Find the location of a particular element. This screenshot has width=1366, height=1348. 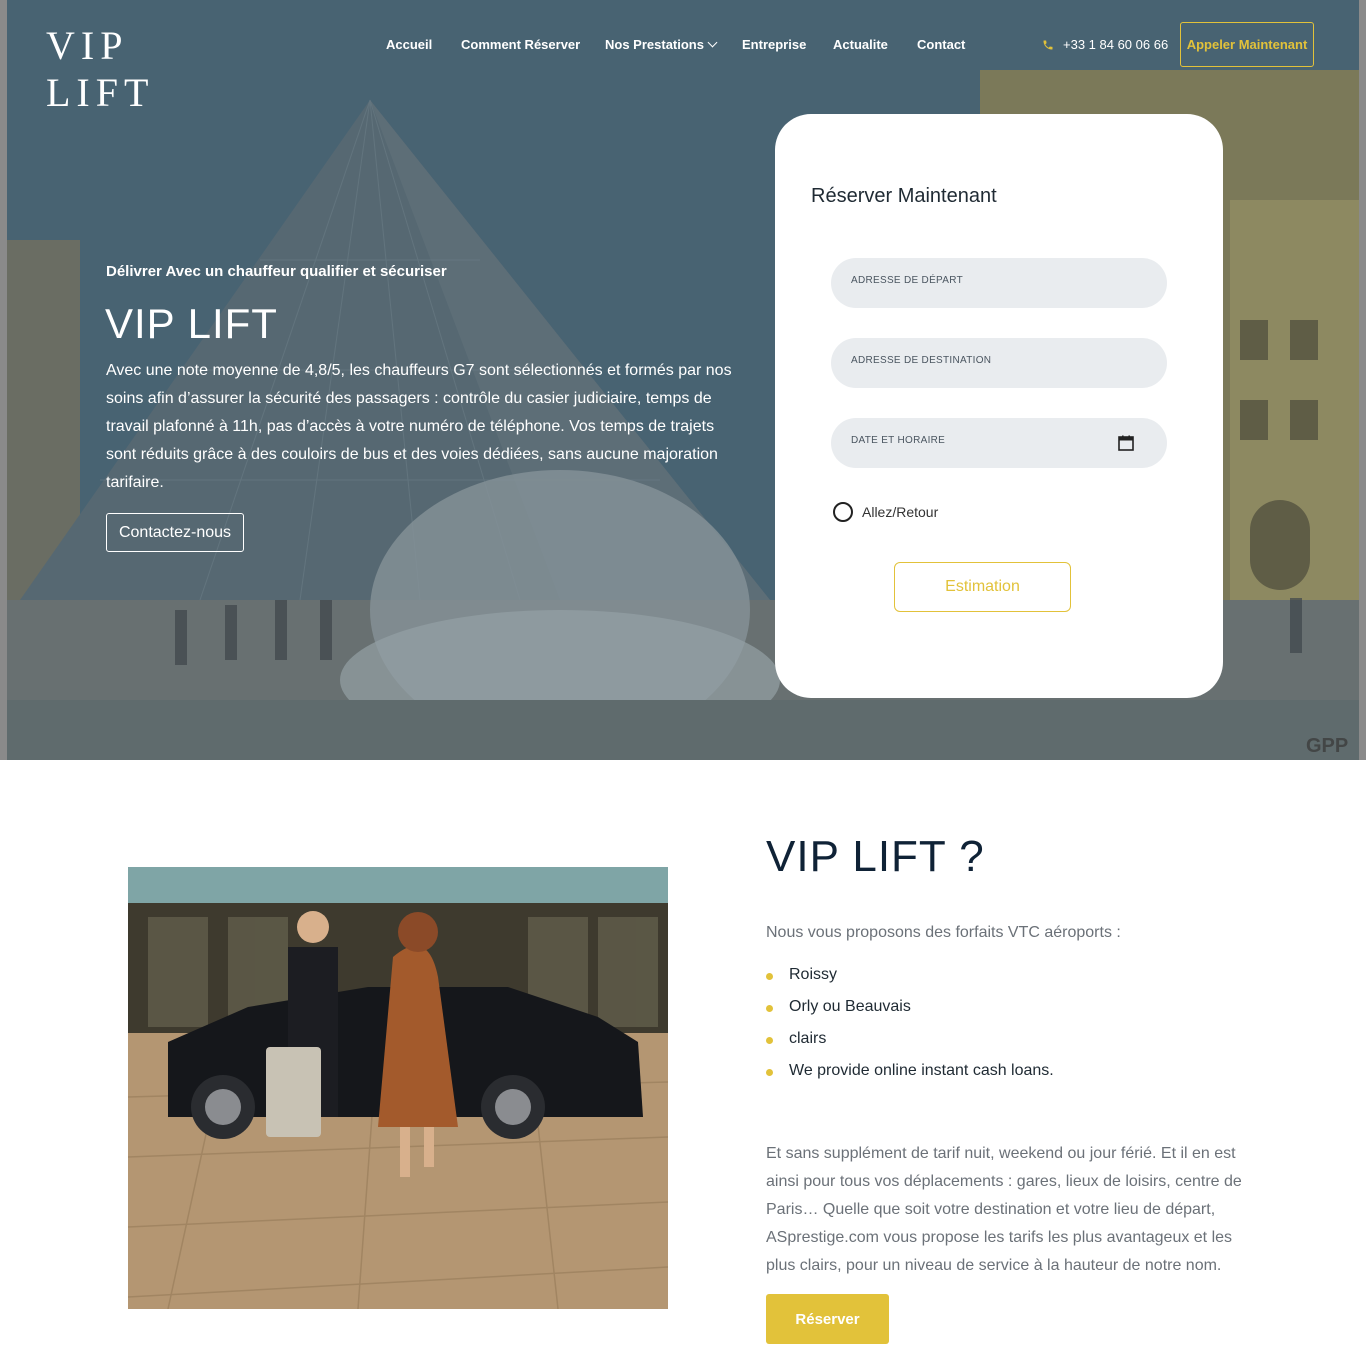

phone-number: +33 1 84 60 06 66 is located at coordinates (1116, 44).